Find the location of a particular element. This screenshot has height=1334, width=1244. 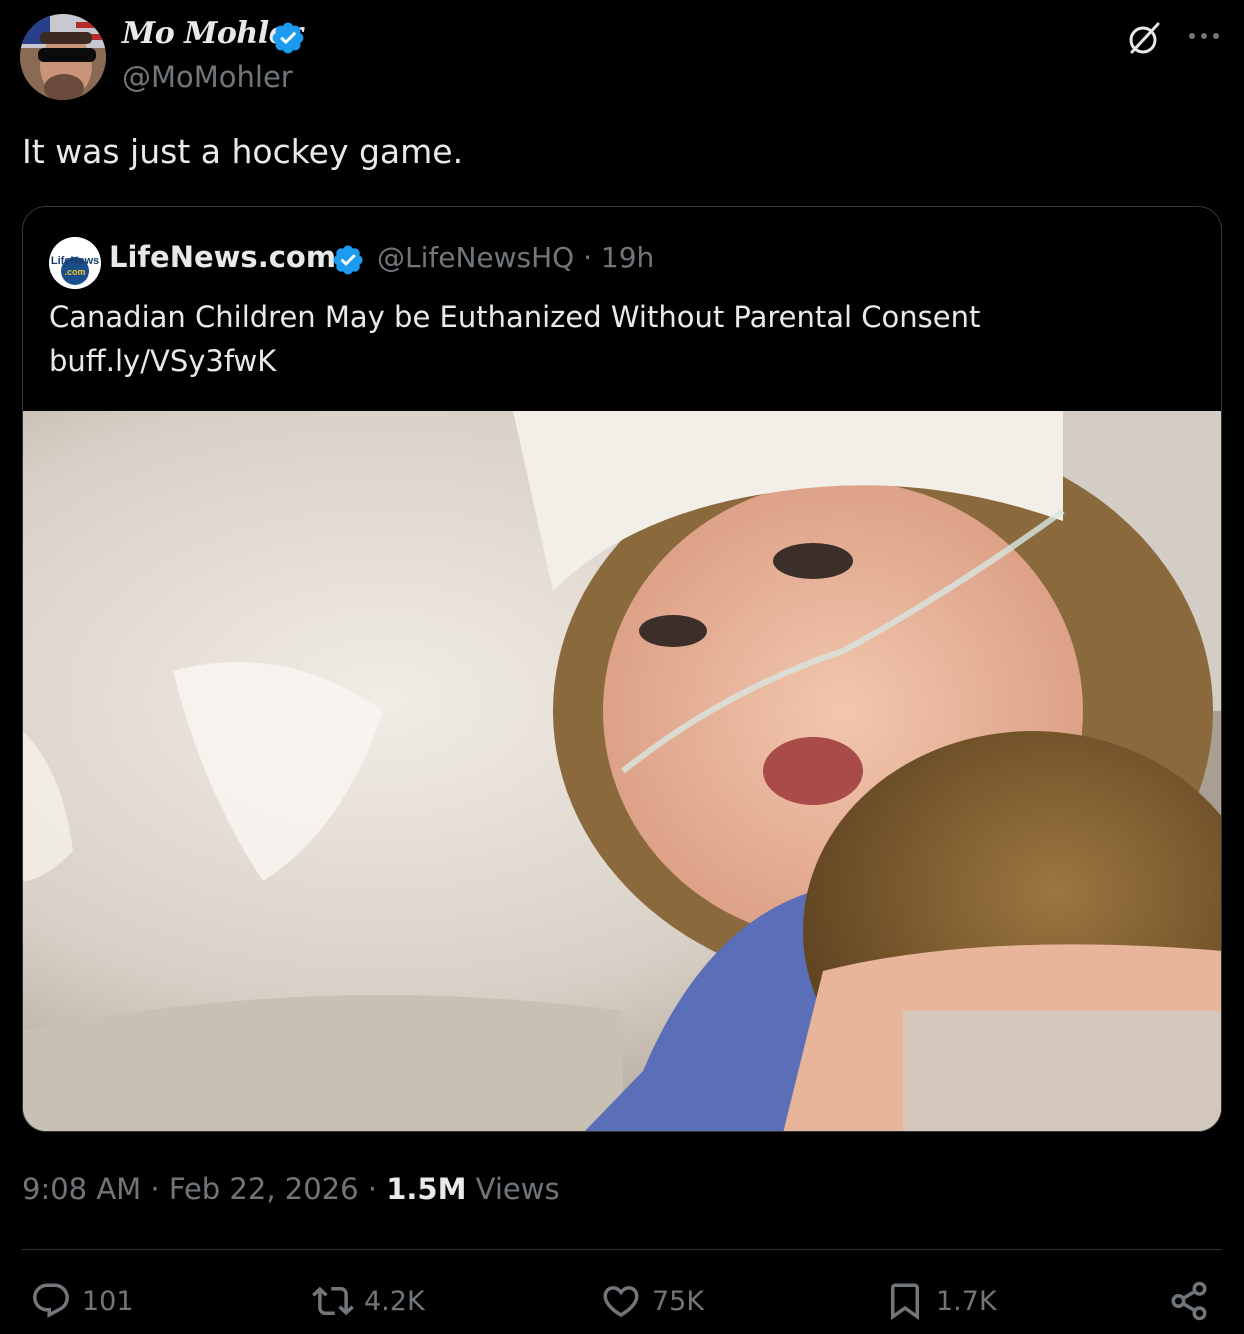

avatar is located at coordinates (63, 57).